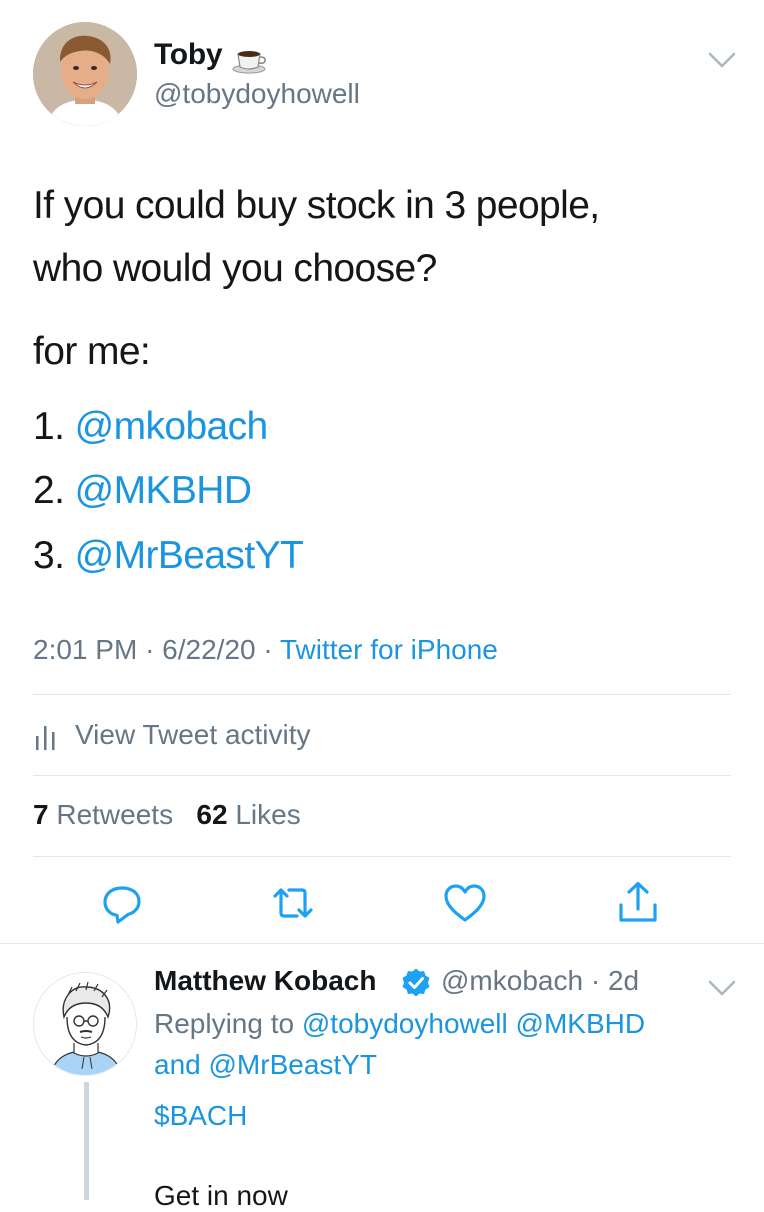  What do you see at coordinates (86, 1141) in the screenshot?
I see `thread-connector` at bounding box center [86, 1141].